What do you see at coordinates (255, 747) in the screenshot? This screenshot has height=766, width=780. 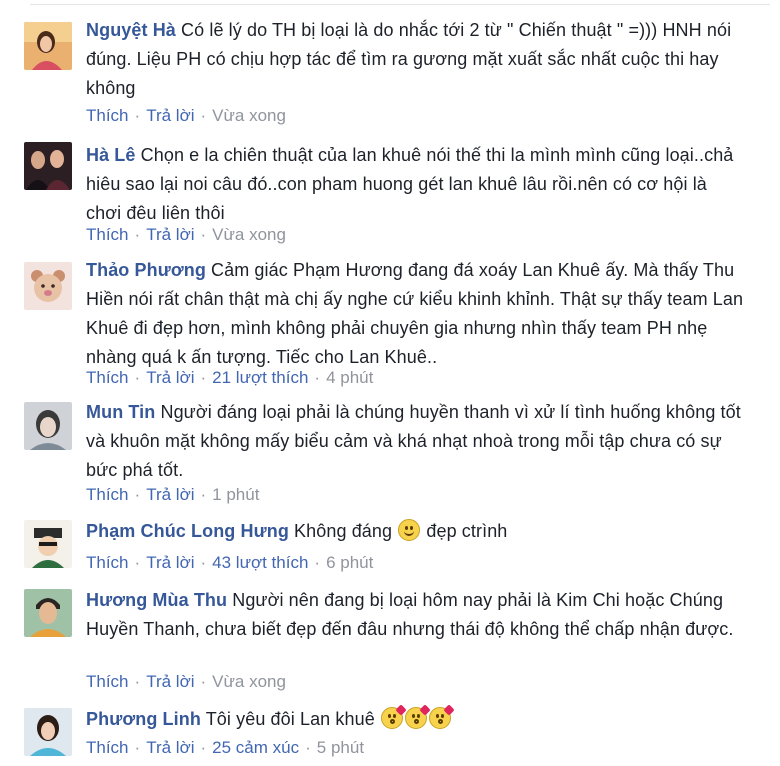 I see `reactions-count: 25 cảm xúc` at bounding box center [255, 747].